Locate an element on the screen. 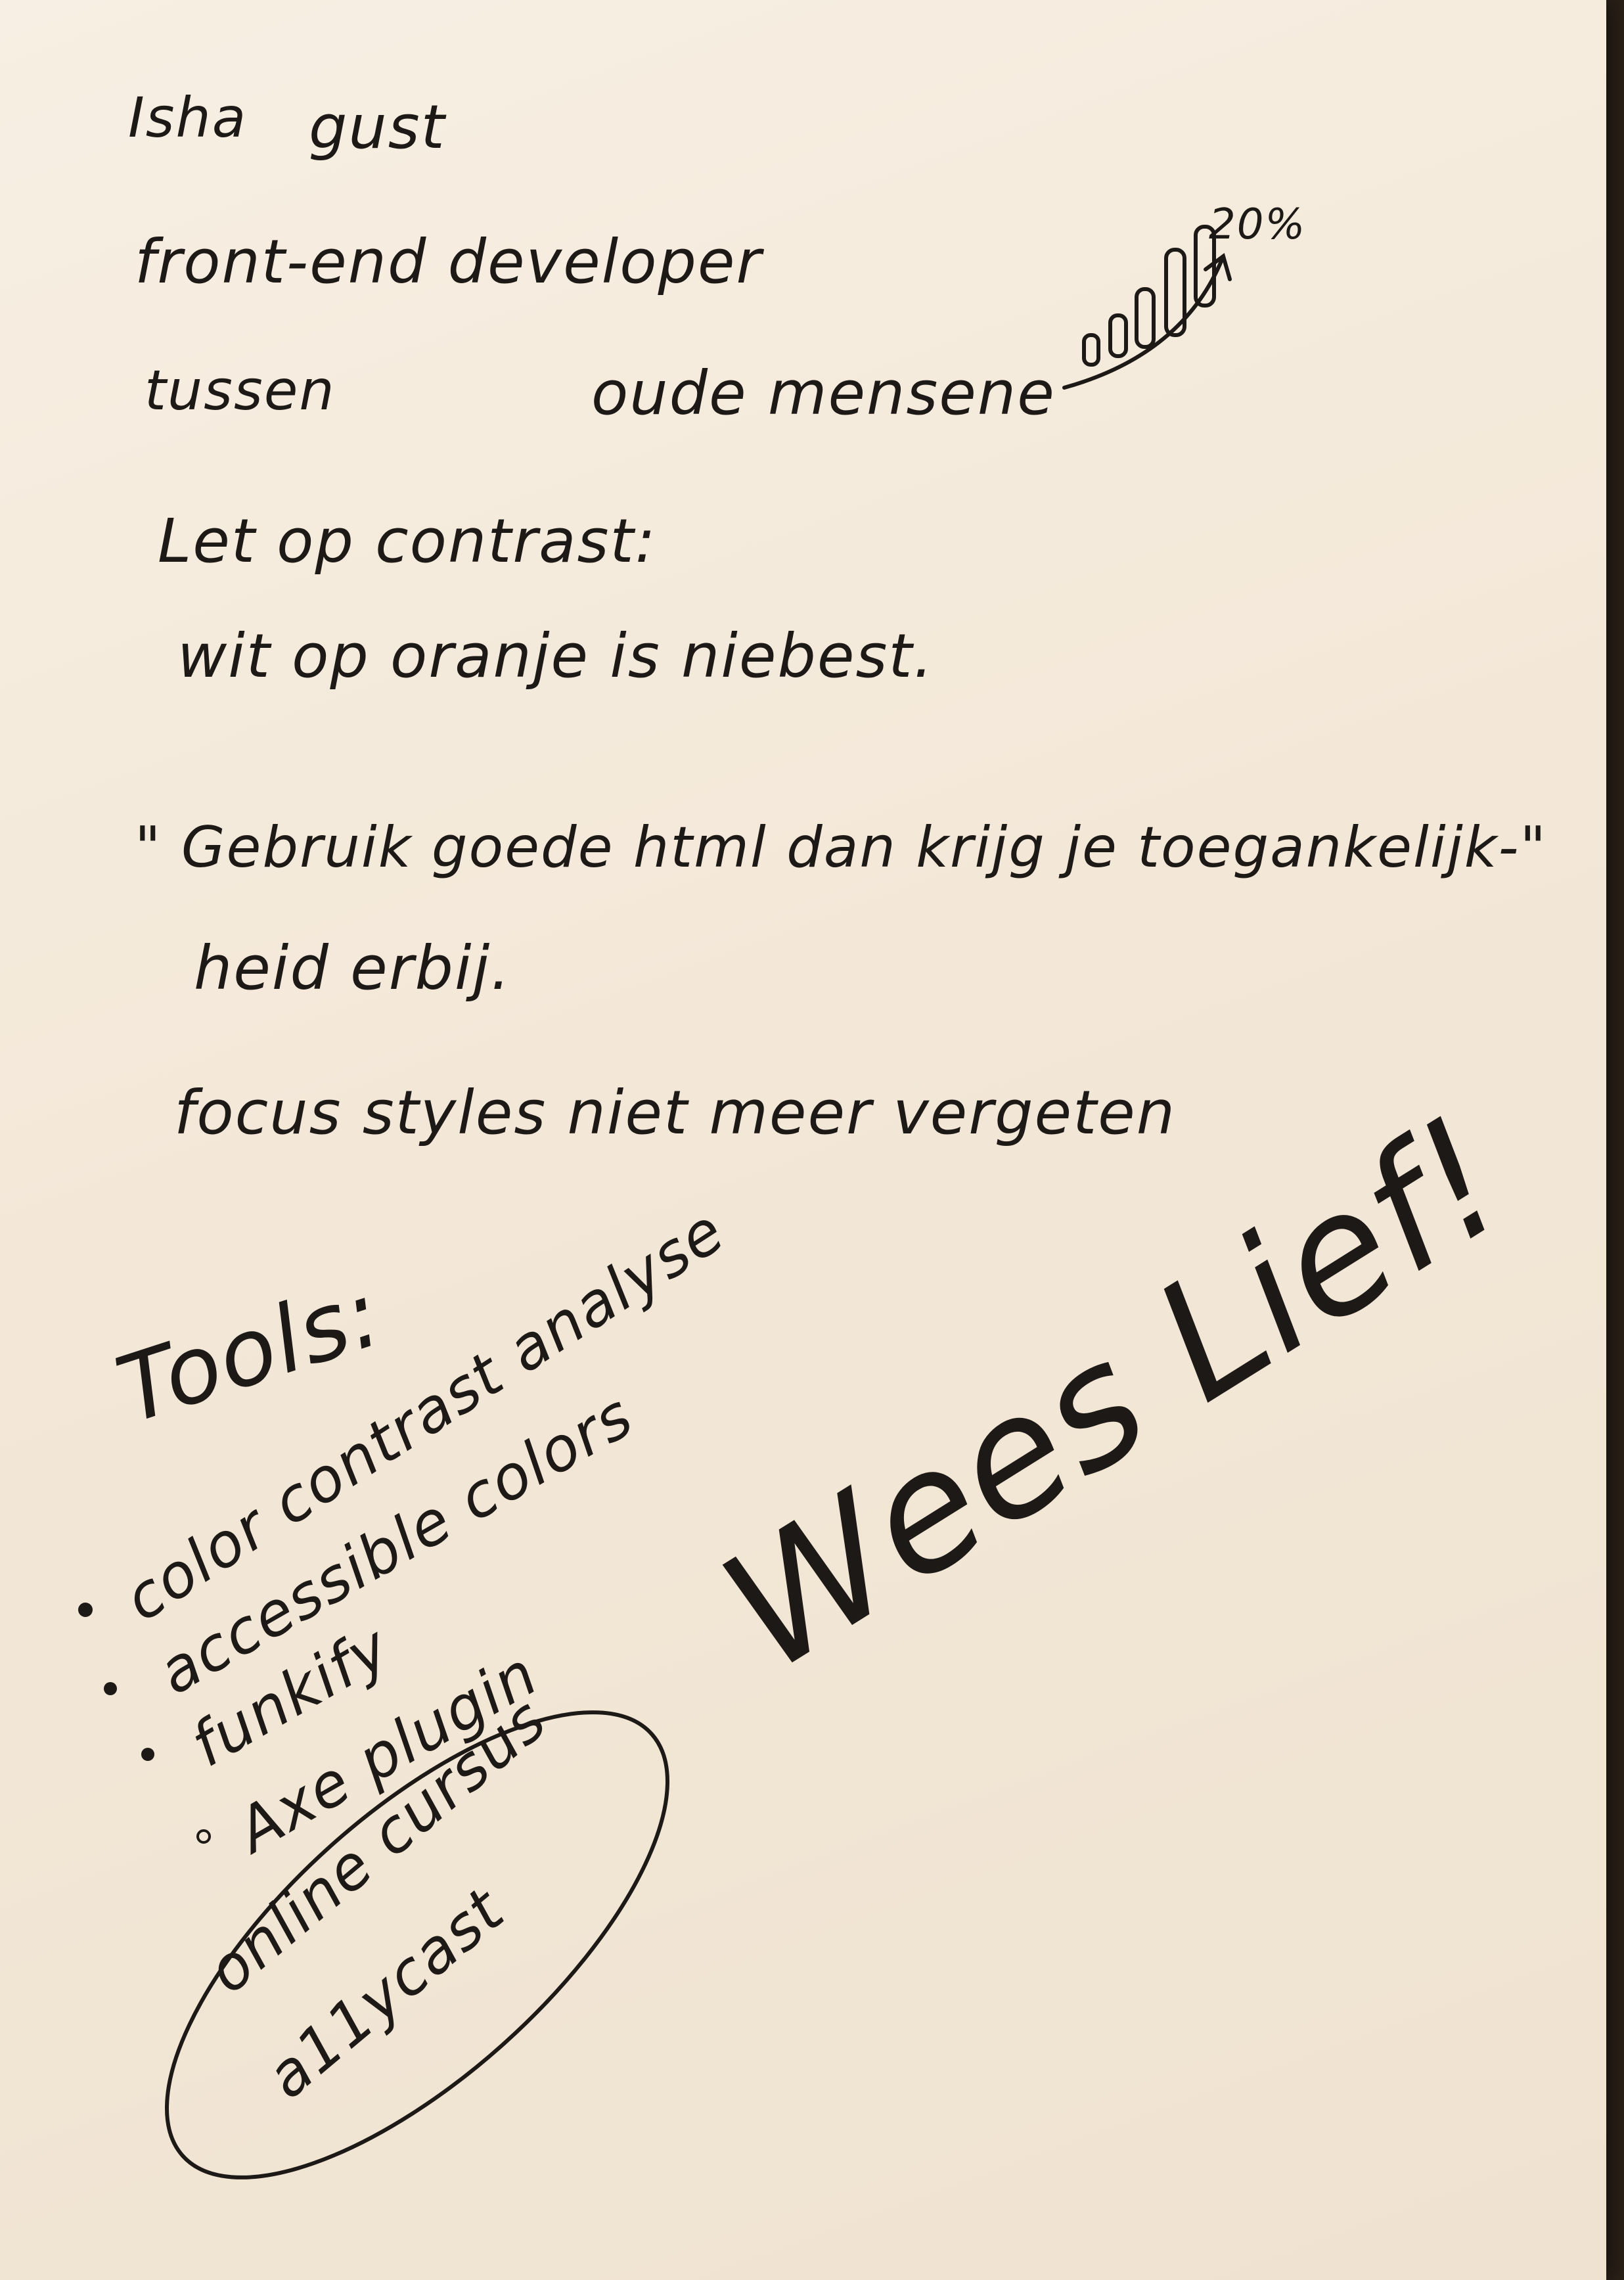 The height and width of the screenshot is (2280, 1624). contrast-note: wit op oranje is niebest. is located at coordinates (555, 656).